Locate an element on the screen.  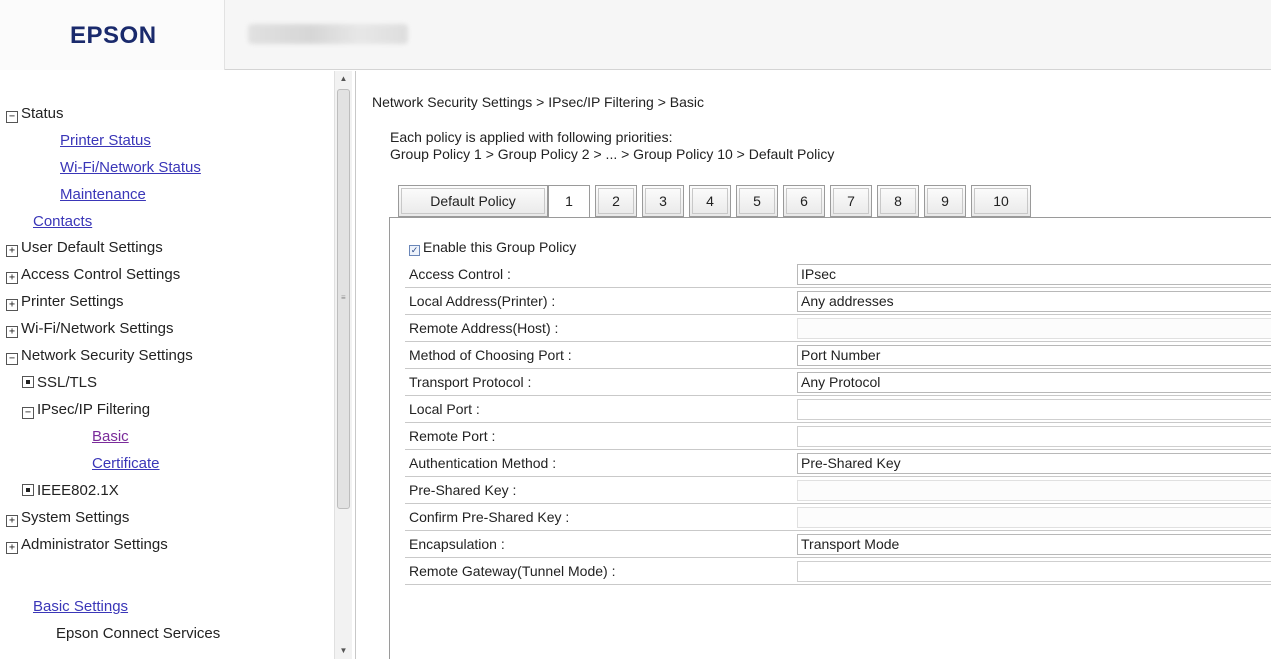
confirm-psk-input is located at coordinates (1034, 517).